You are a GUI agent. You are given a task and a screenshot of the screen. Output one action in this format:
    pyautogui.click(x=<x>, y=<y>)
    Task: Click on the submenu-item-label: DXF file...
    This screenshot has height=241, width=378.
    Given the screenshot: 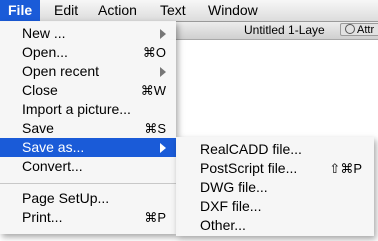 What is the action you would take?
    pyautogui.click(x=231, y=206)
    